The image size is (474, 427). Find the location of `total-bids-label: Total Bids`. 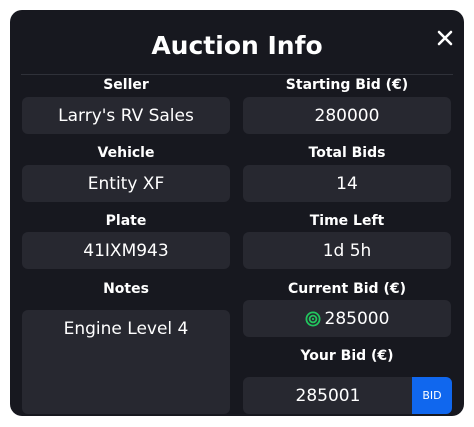

total-bids-label: Total Bids is located at coordinates (347, 153).